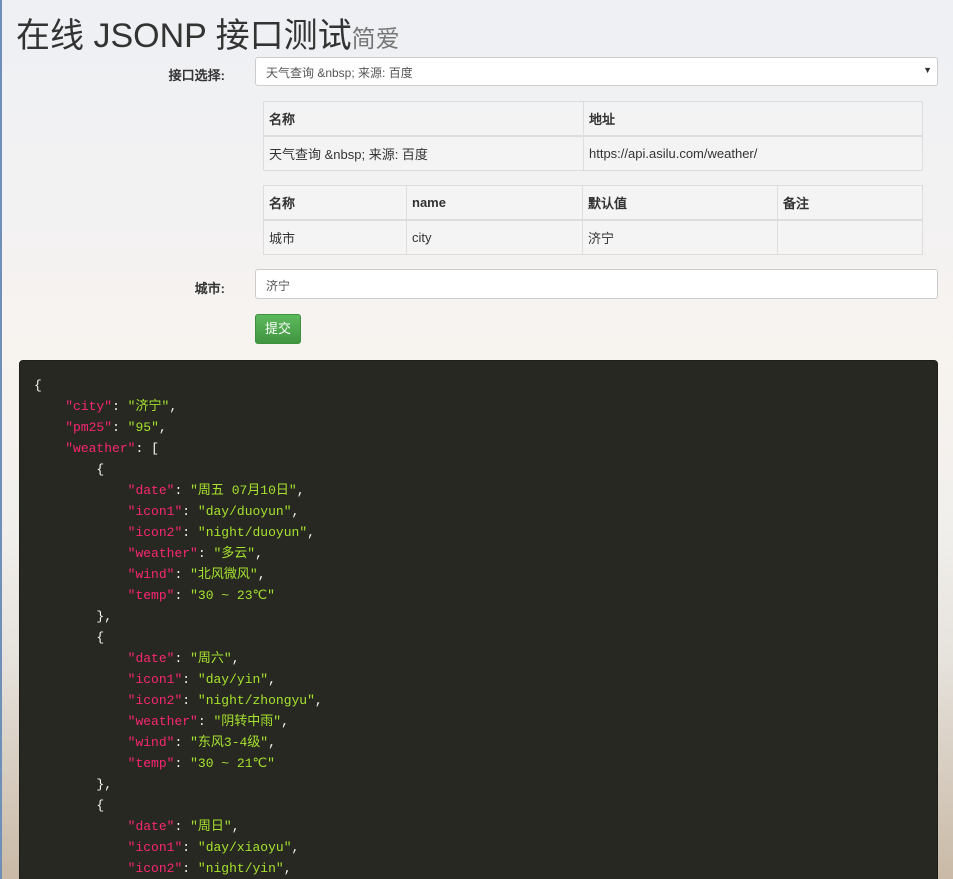 The width and height of the screenshot is (953, 879). Describe the element at coordinates (596, 284) in the screenshot. I see `city-input: 济宁` at that location.